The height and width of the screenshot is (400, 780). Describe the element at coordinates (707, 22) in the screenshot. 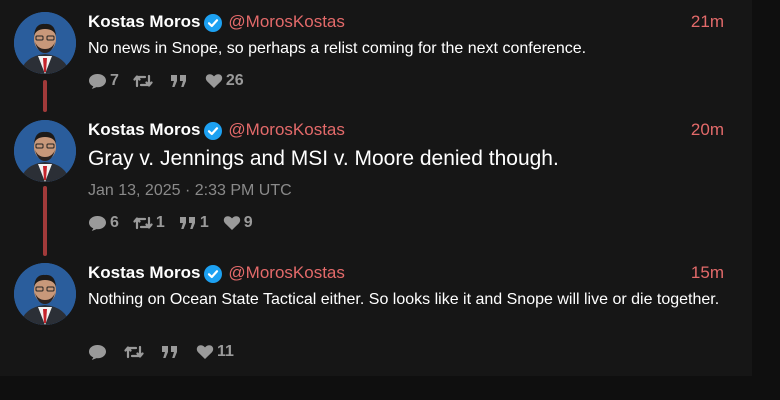

I see `tweet-time: 21m` at that location.